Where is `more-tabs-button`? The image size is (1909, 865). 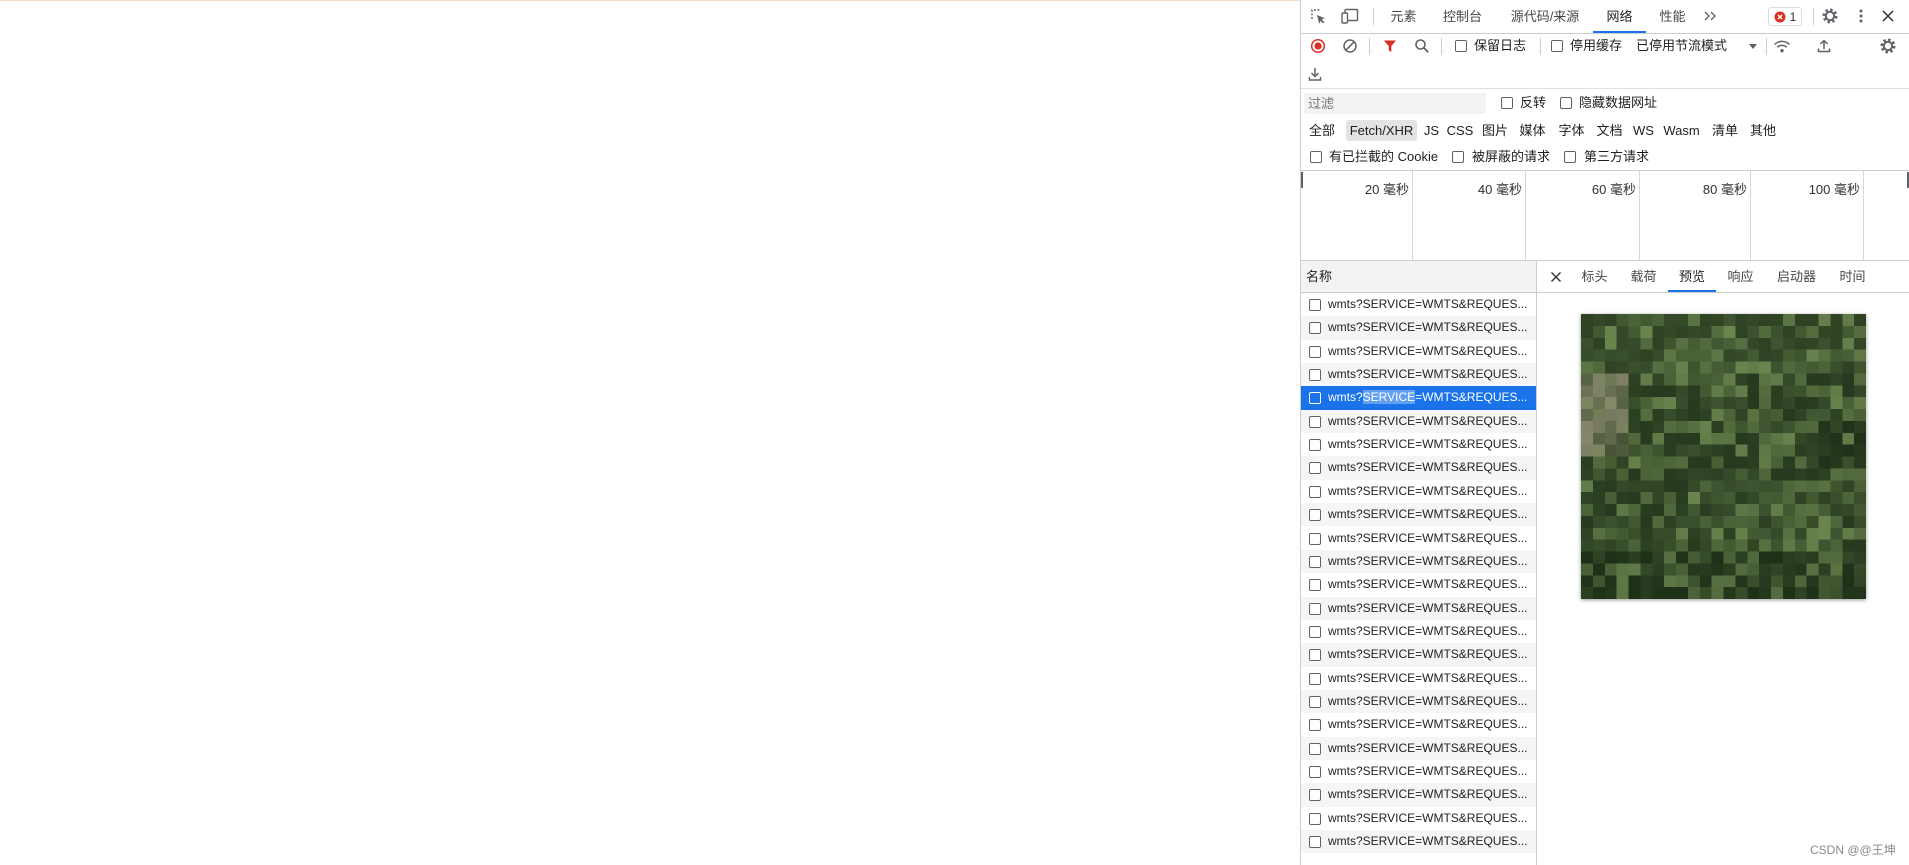
more-tabs-button is located at coordinates (1710, 16).